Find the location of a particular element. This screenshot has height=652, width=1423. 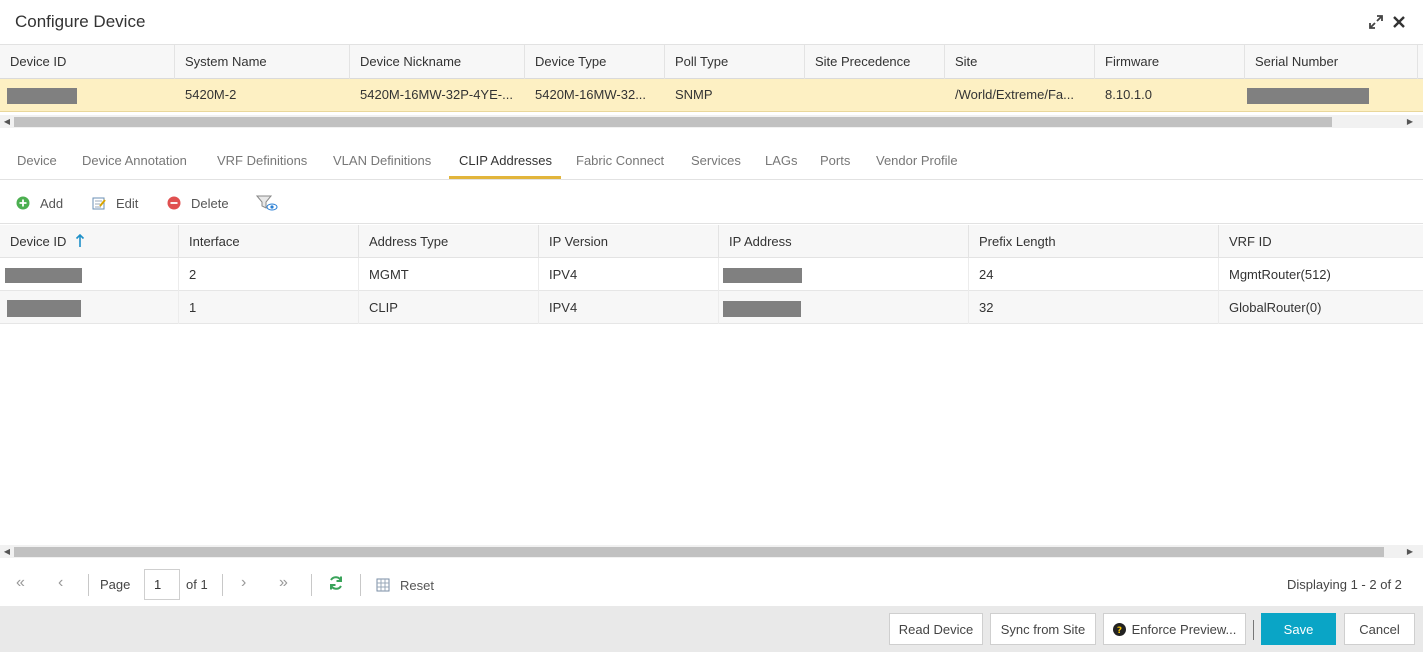

column-header-device-nickname: Device Nickname is located at coordinates (437, 62).